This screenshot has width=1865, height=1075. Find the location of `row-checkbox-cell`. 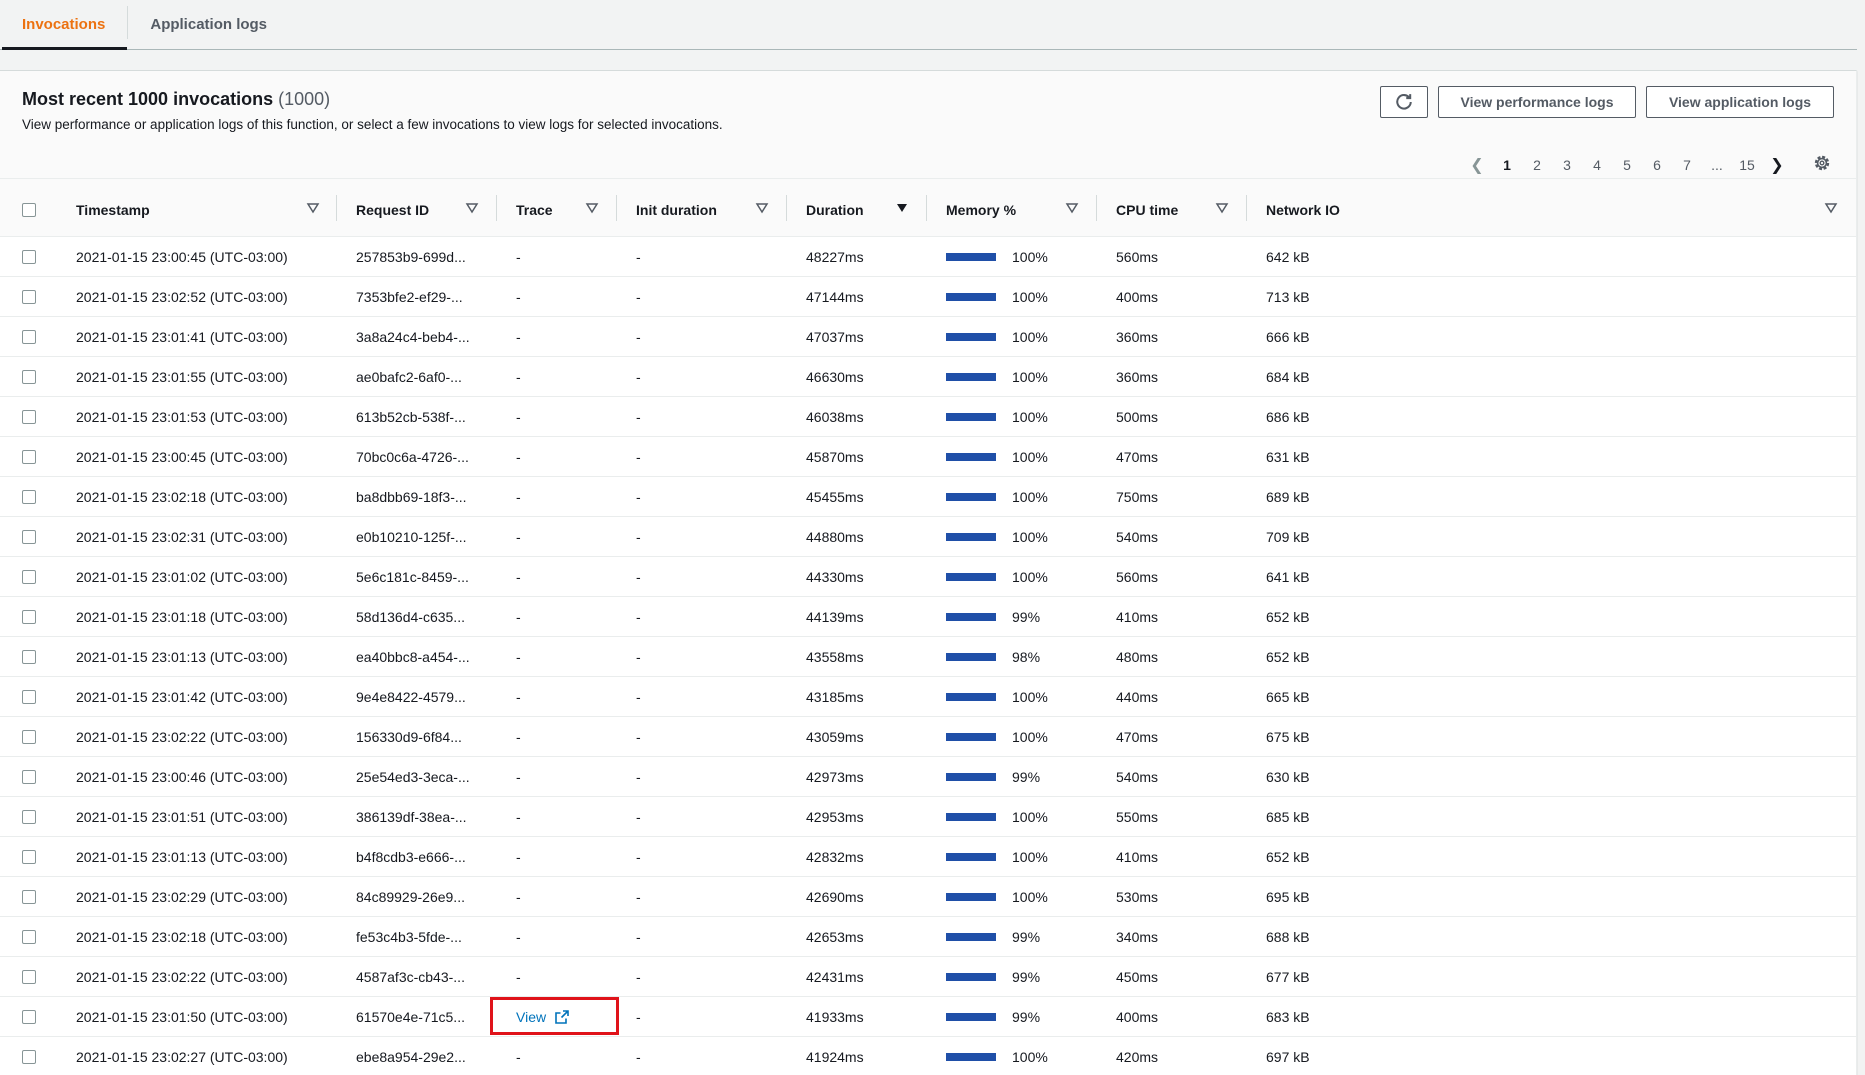

row-checkbox-cell is located at coordinates (29, 976).